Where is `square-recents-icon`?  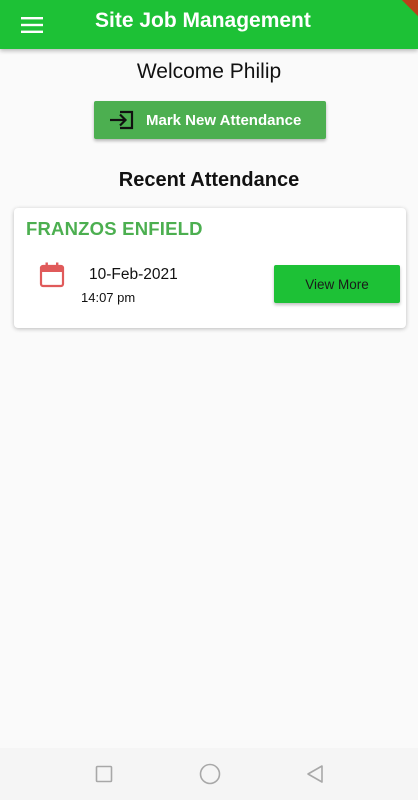 square-recents-icon is located at coordinates (104, 774).